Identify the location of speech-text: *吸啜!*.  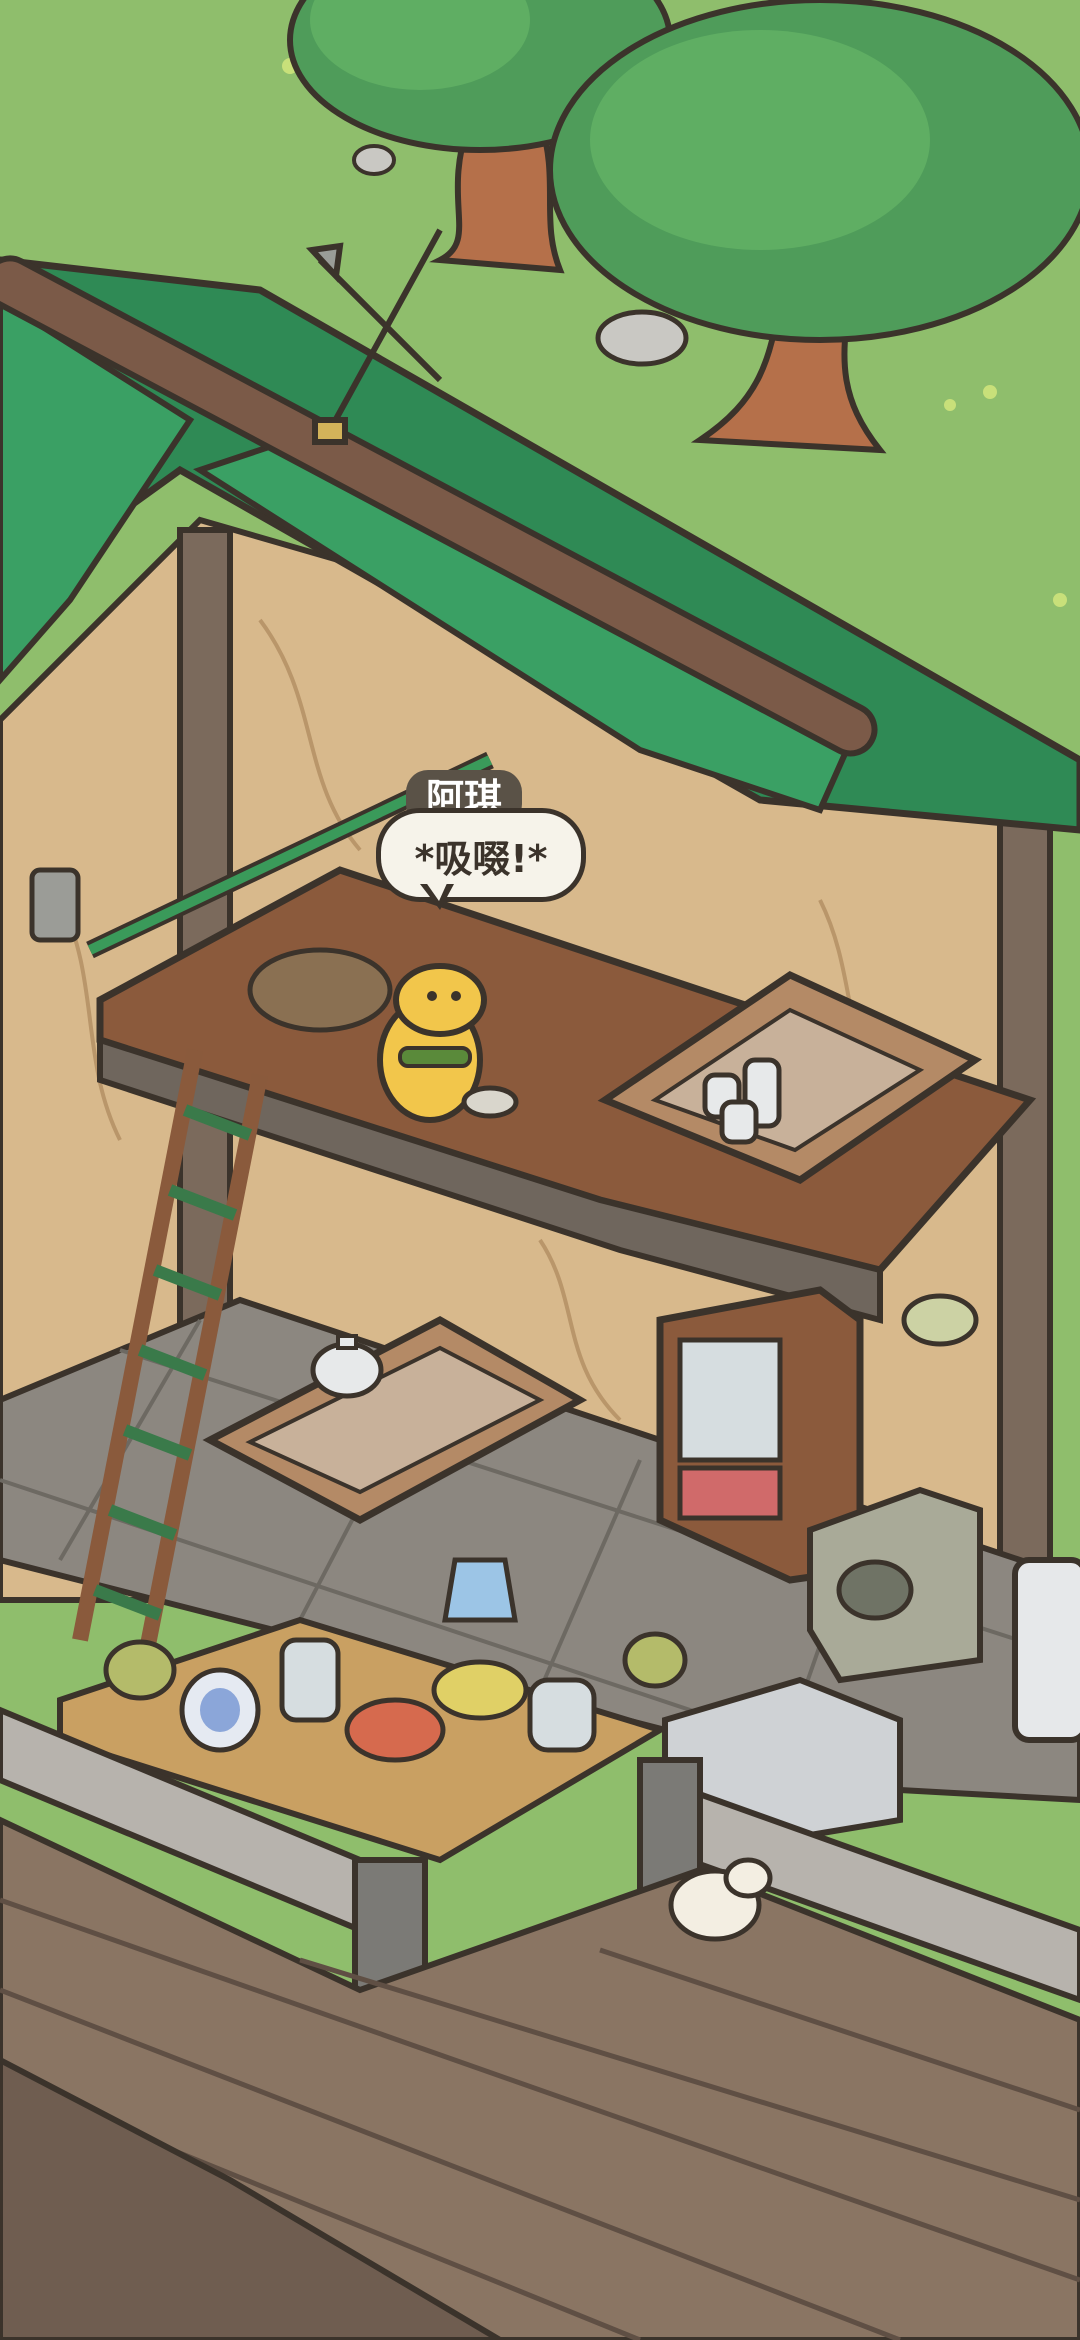
(481, 855).